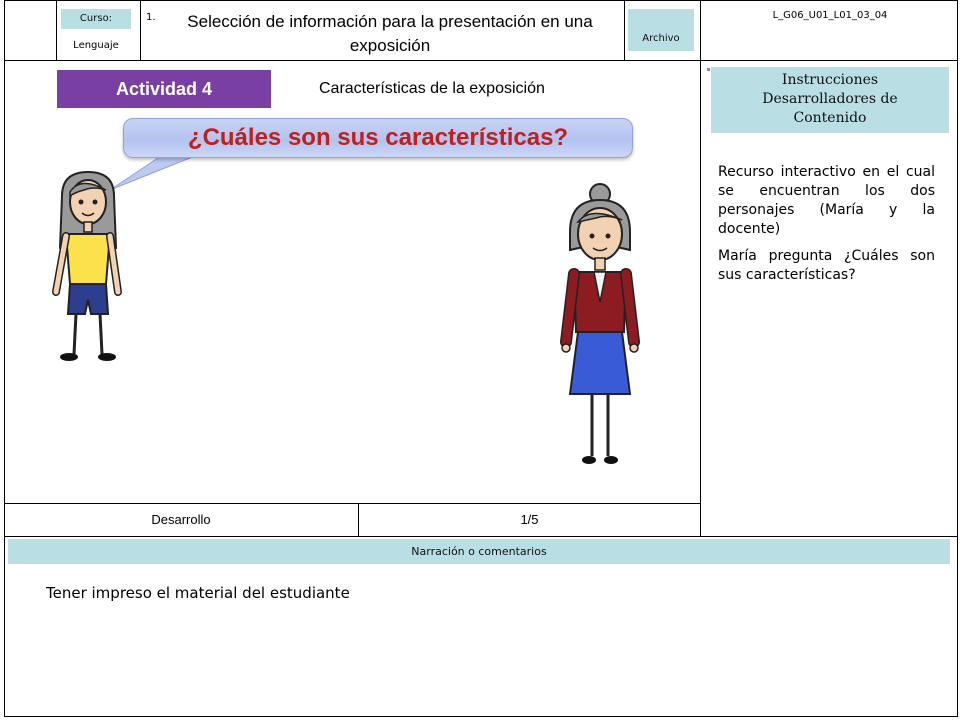 Image resolution: width=960 pixels, height=720 pixels. What do you see at coordinates (661, 30) in the screenshot?
I see `file-label: Archivo` at bounding box center [661, 30].